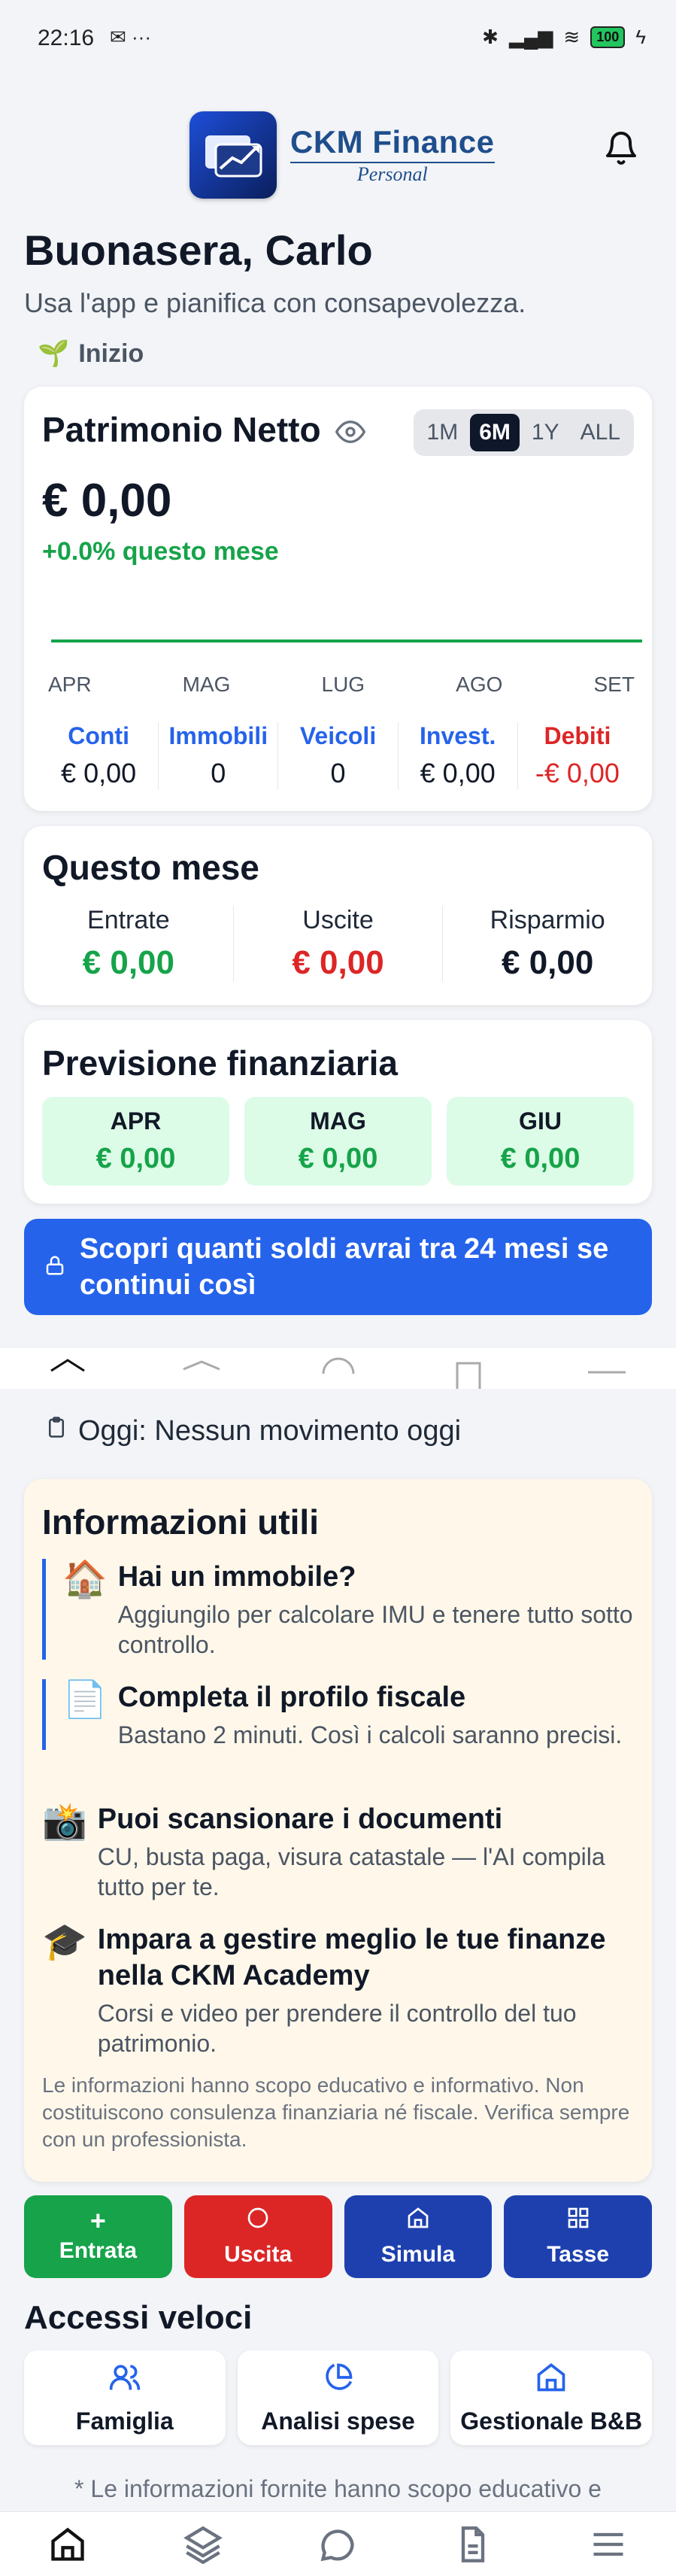 The image size is (676, 2576). I want to click on this-month-title: Questo mese, so click(150, 867).